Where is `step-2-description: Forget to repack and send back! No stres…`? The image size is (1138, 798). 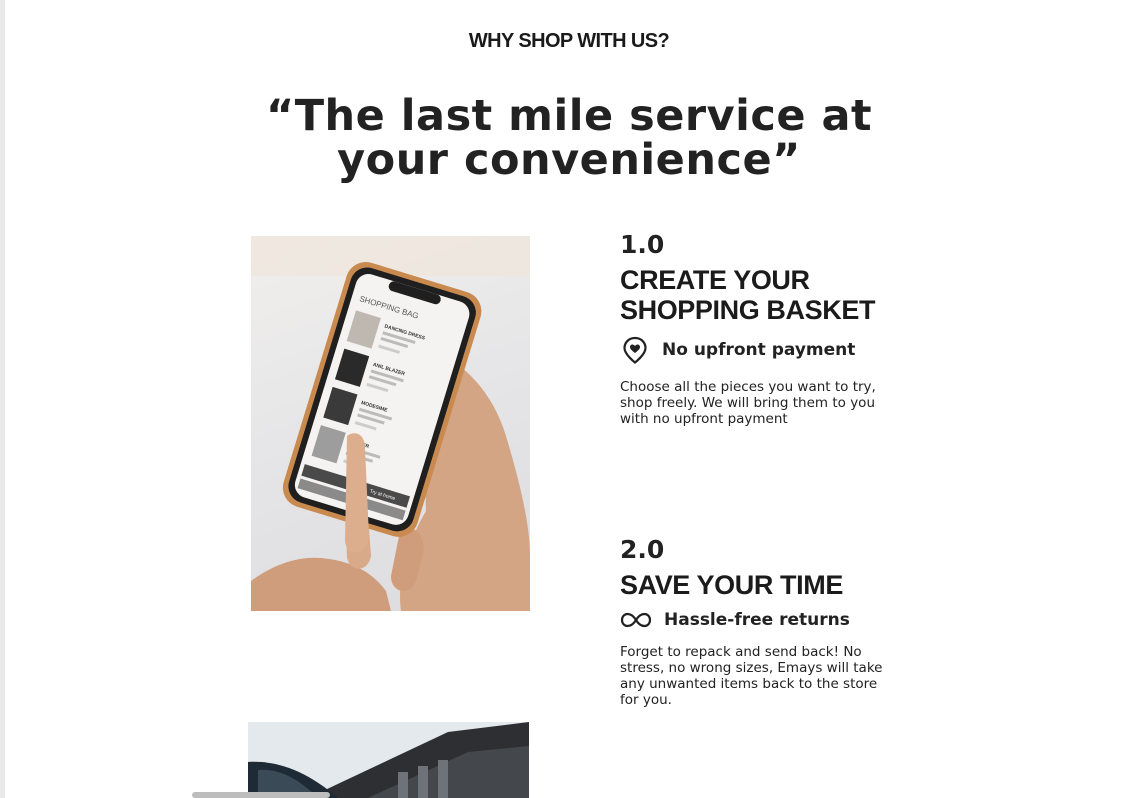
step-2-description: Forget to repack and send back! No stres… is located at coordinates (751, 676).